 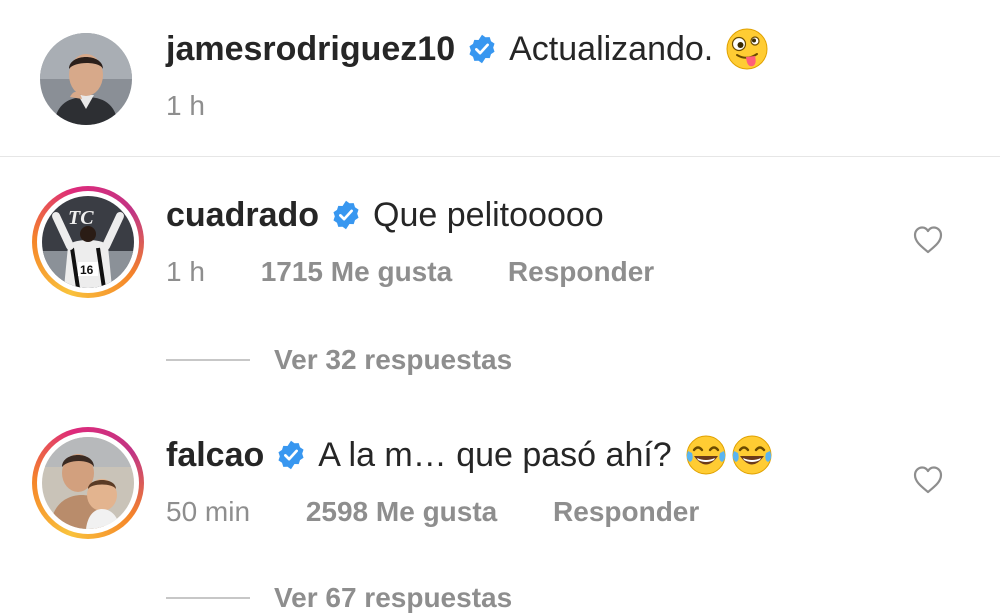 I want to click on comment-2-time: 50 min, so click(x=208, y=511).